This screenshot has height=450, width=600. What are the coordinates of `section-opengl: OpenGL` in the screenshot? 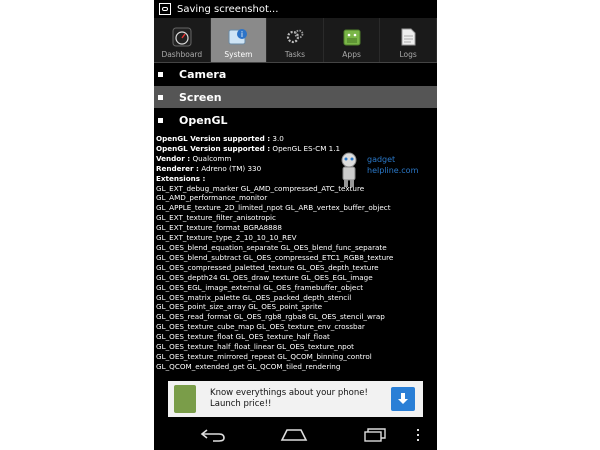 It's located at (295, 120).